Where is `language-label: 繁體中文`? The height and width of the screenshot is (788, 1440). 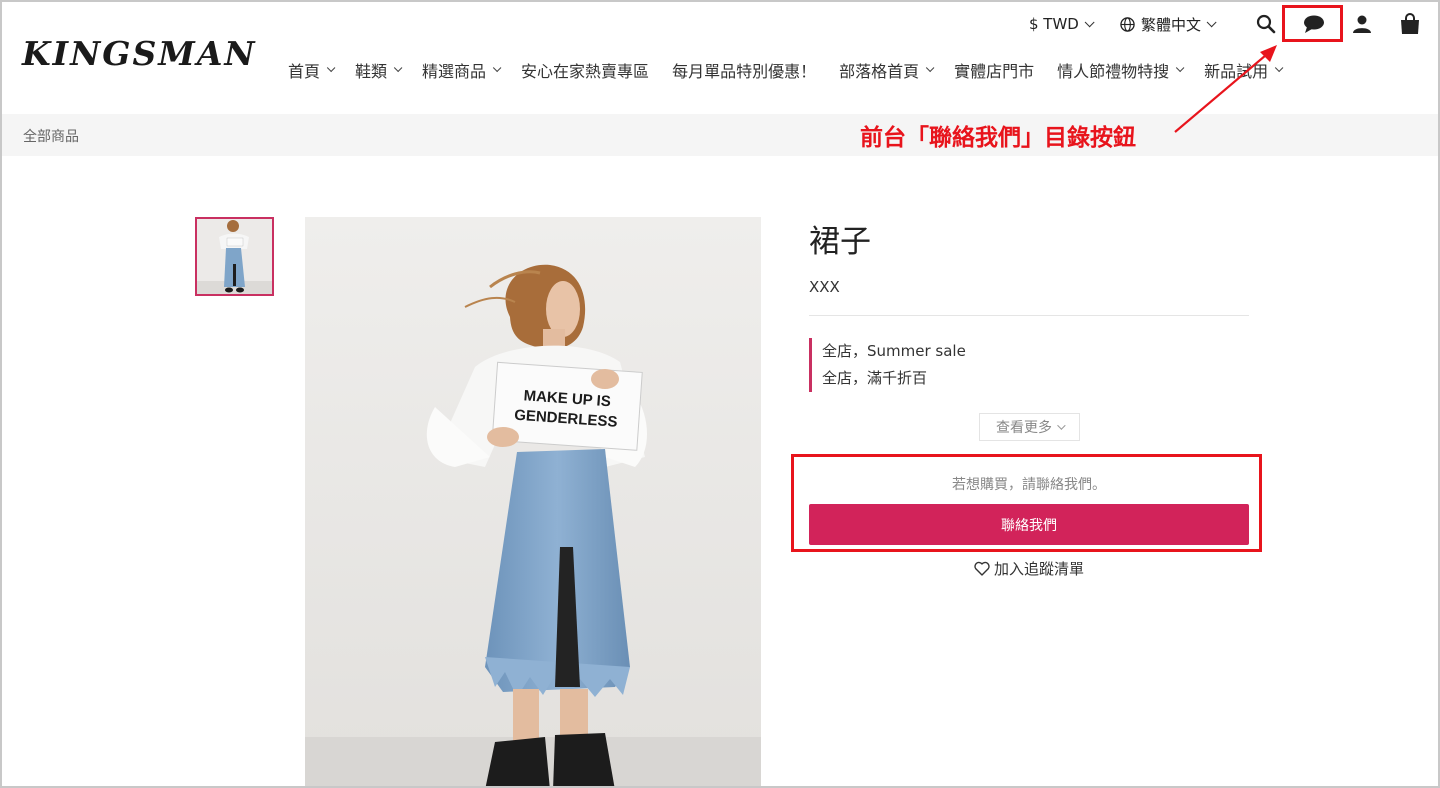
language-label: 繁體中文 is located at coordinates (1171, 24).